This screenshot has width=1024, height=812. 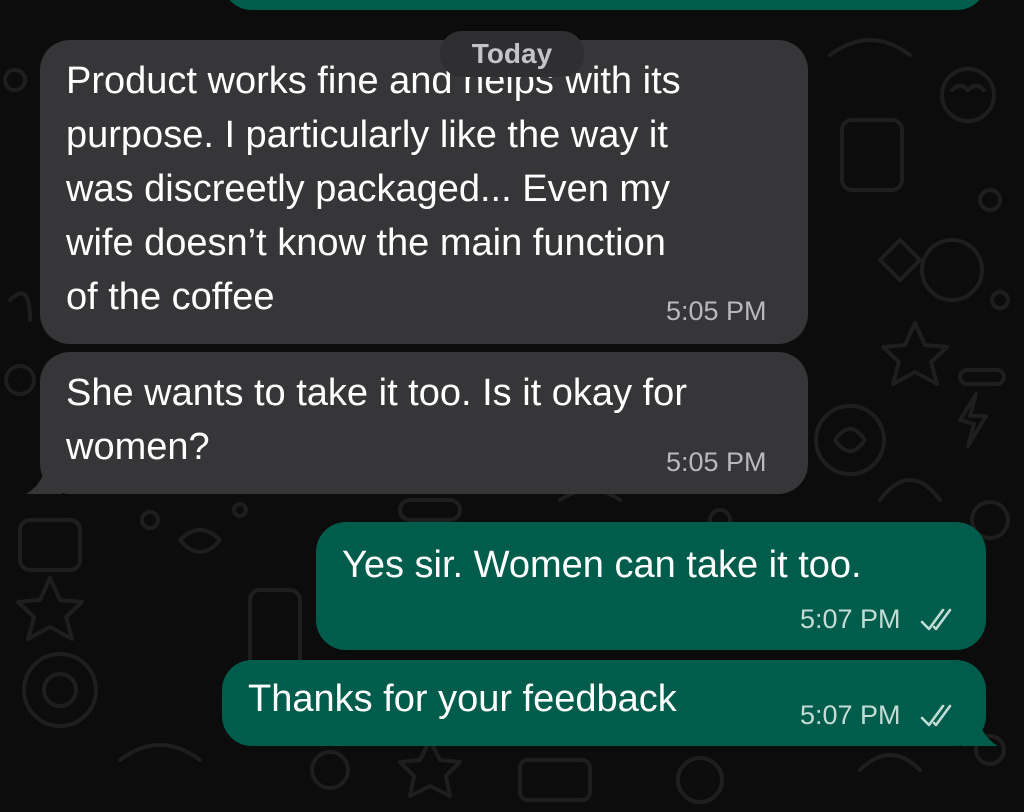 What do you see at coordinates (367, 135) in the screenshot?
I see `message-text-line: purpose. I particularly like the way it` at bounding box center [367, 135].